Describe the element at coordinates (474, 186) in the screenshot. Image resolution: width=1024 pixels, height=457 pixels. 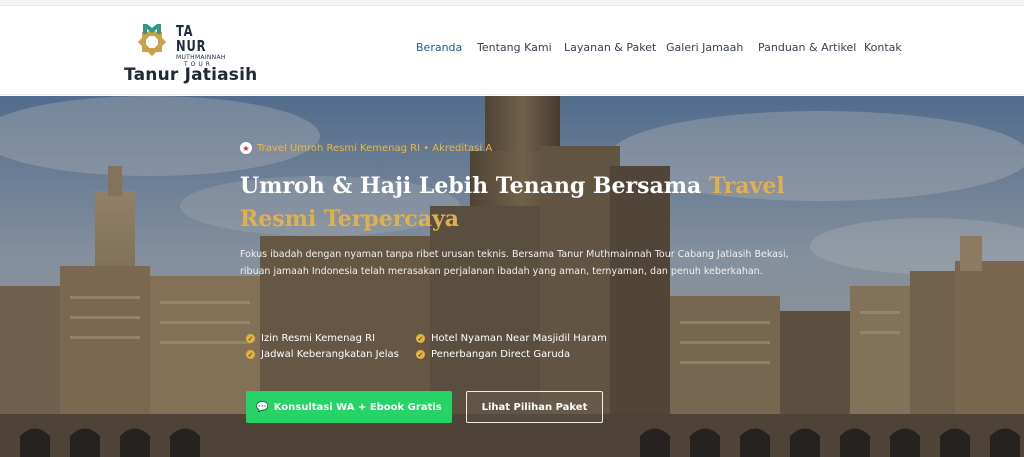
I see `hero-headline-white: Umroh & Haji Lebih Tenang Bersama` at that location.